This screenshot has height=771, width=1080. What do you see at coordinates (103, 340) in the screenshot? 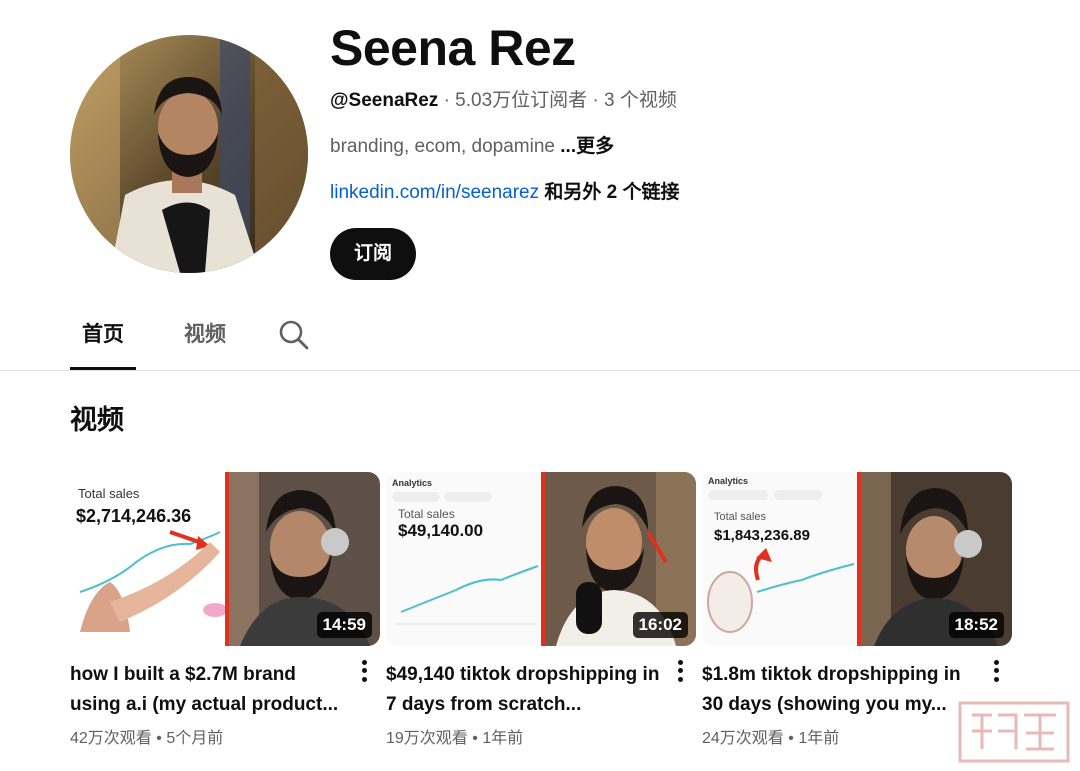
I see `tab-home: 首页` at bounding box center [103, 340].